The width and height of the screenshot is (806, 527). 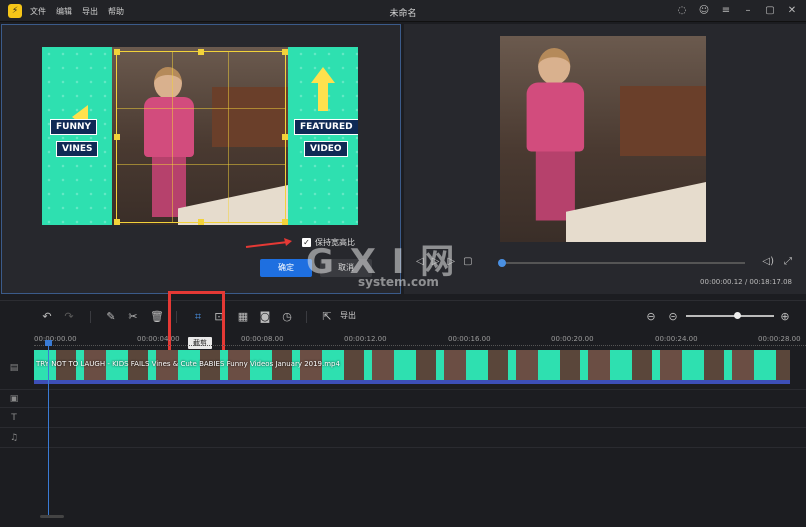 What do you see at coordinates (730, 315) in the screenshot?
I see `zoom-slider` at bounding box center [730, 315].